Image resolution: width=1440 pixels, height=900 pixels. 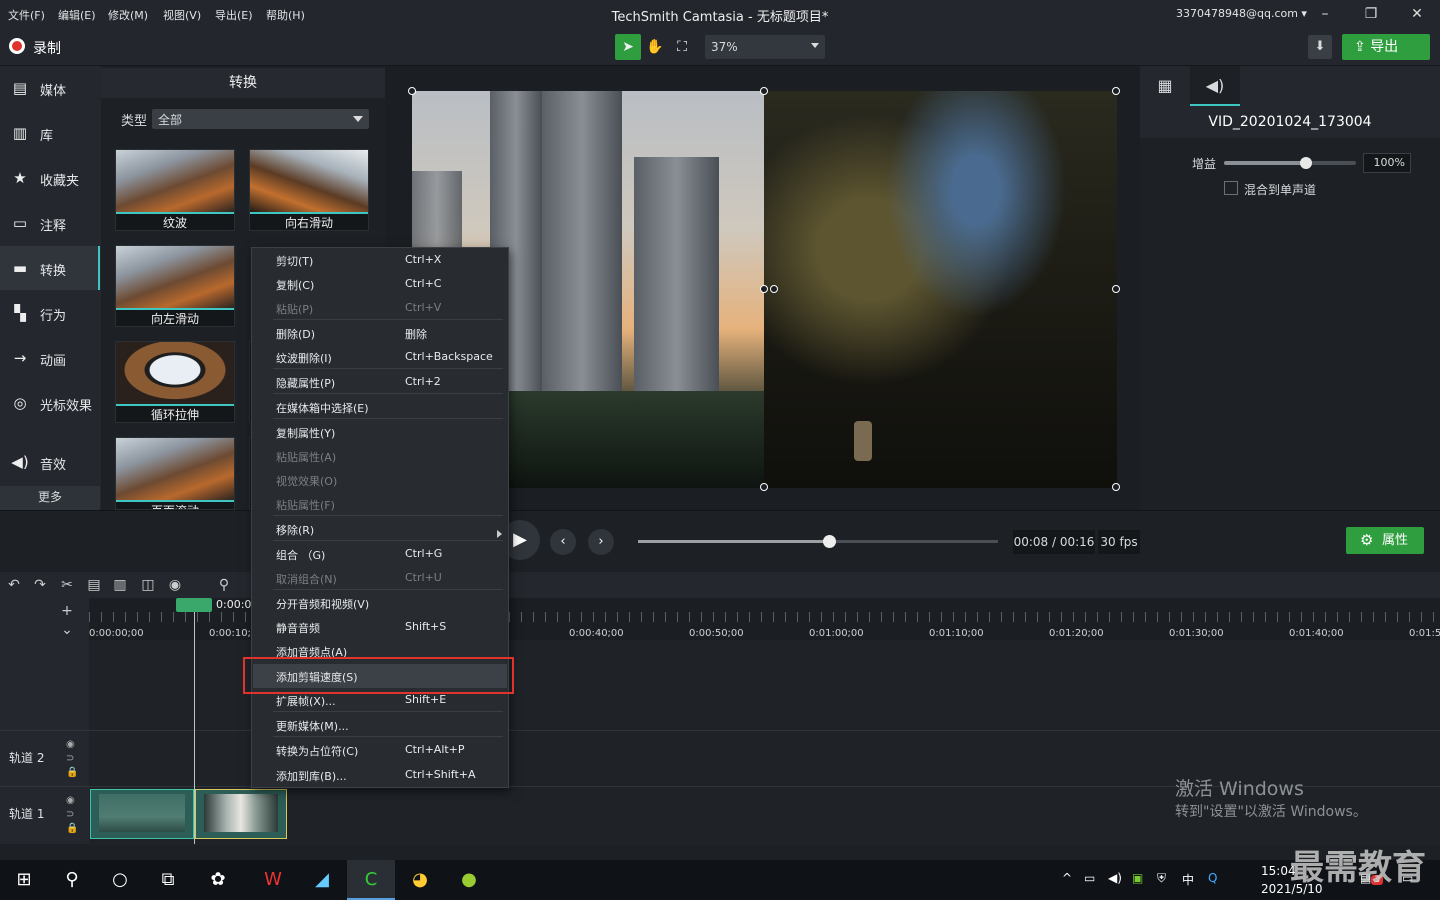 I want to click on transition-thumb: 向右滑动, so click(x=309, y=190).